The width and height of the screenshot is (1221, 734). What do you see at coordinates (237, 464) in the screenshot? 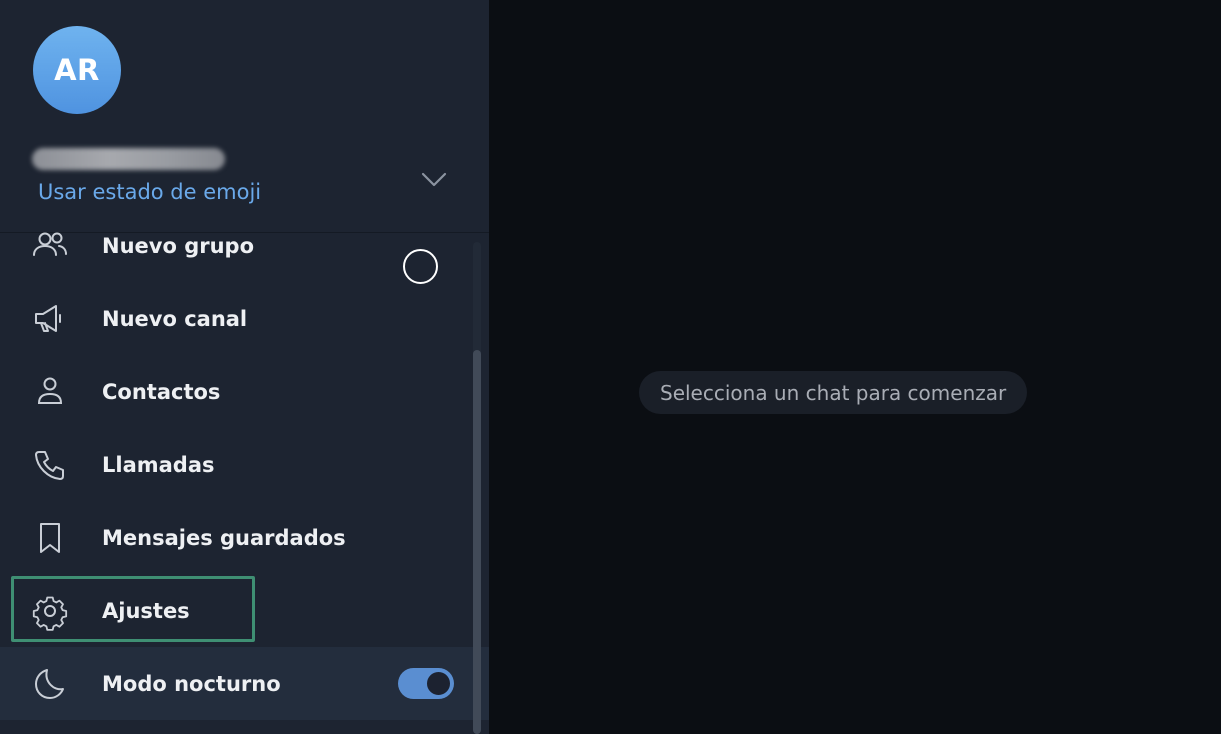
I see `menu-item-calls: Llamadas` at bounding box center [237, 464].